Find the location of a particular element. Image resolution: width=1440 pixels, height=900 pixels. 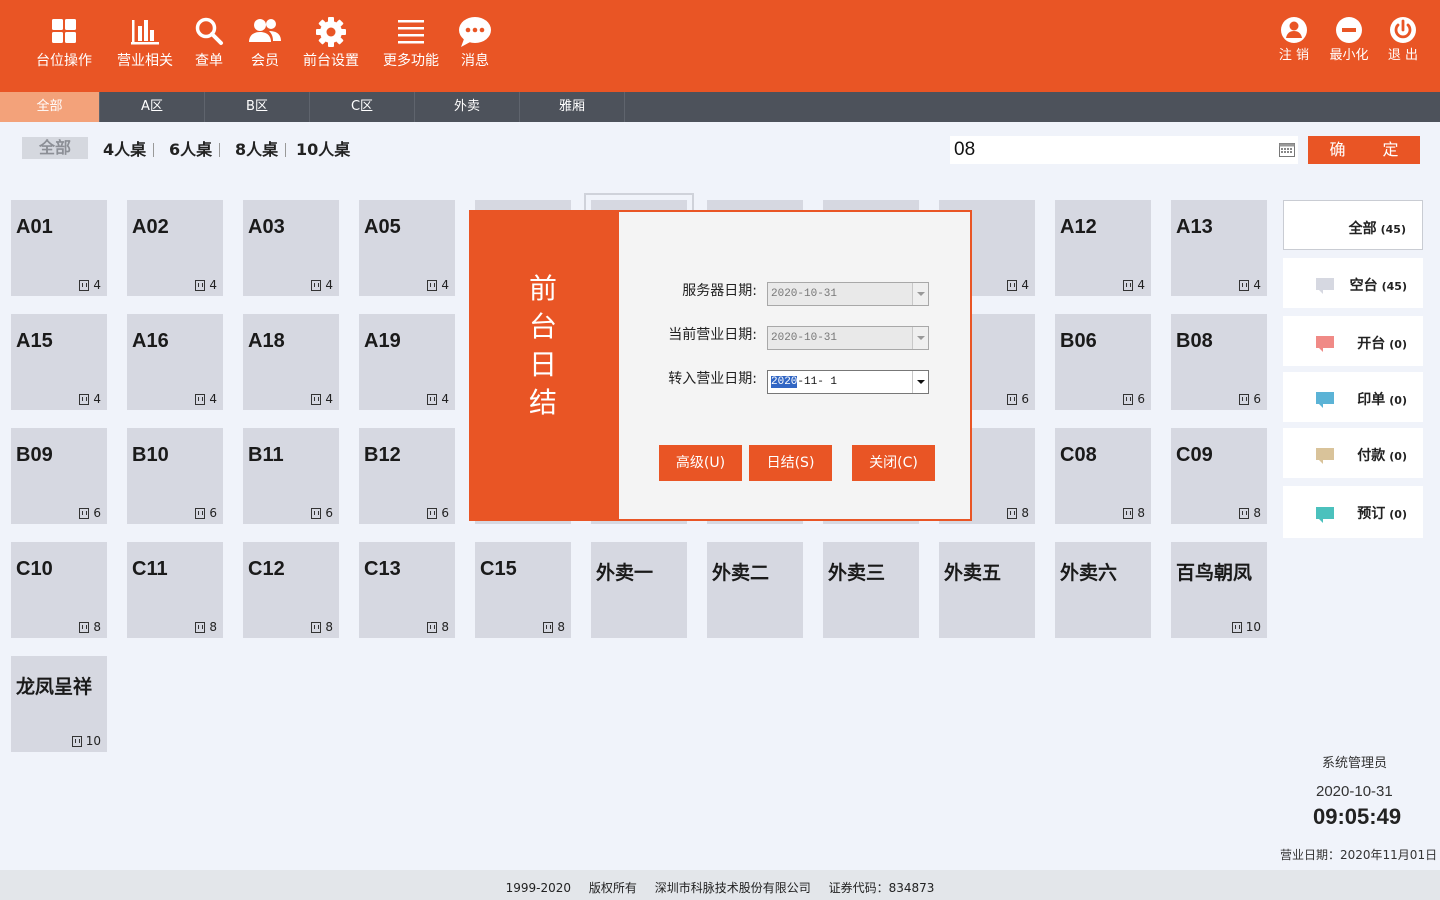

table-card: A02 4 is located at coordinates (175, 248).